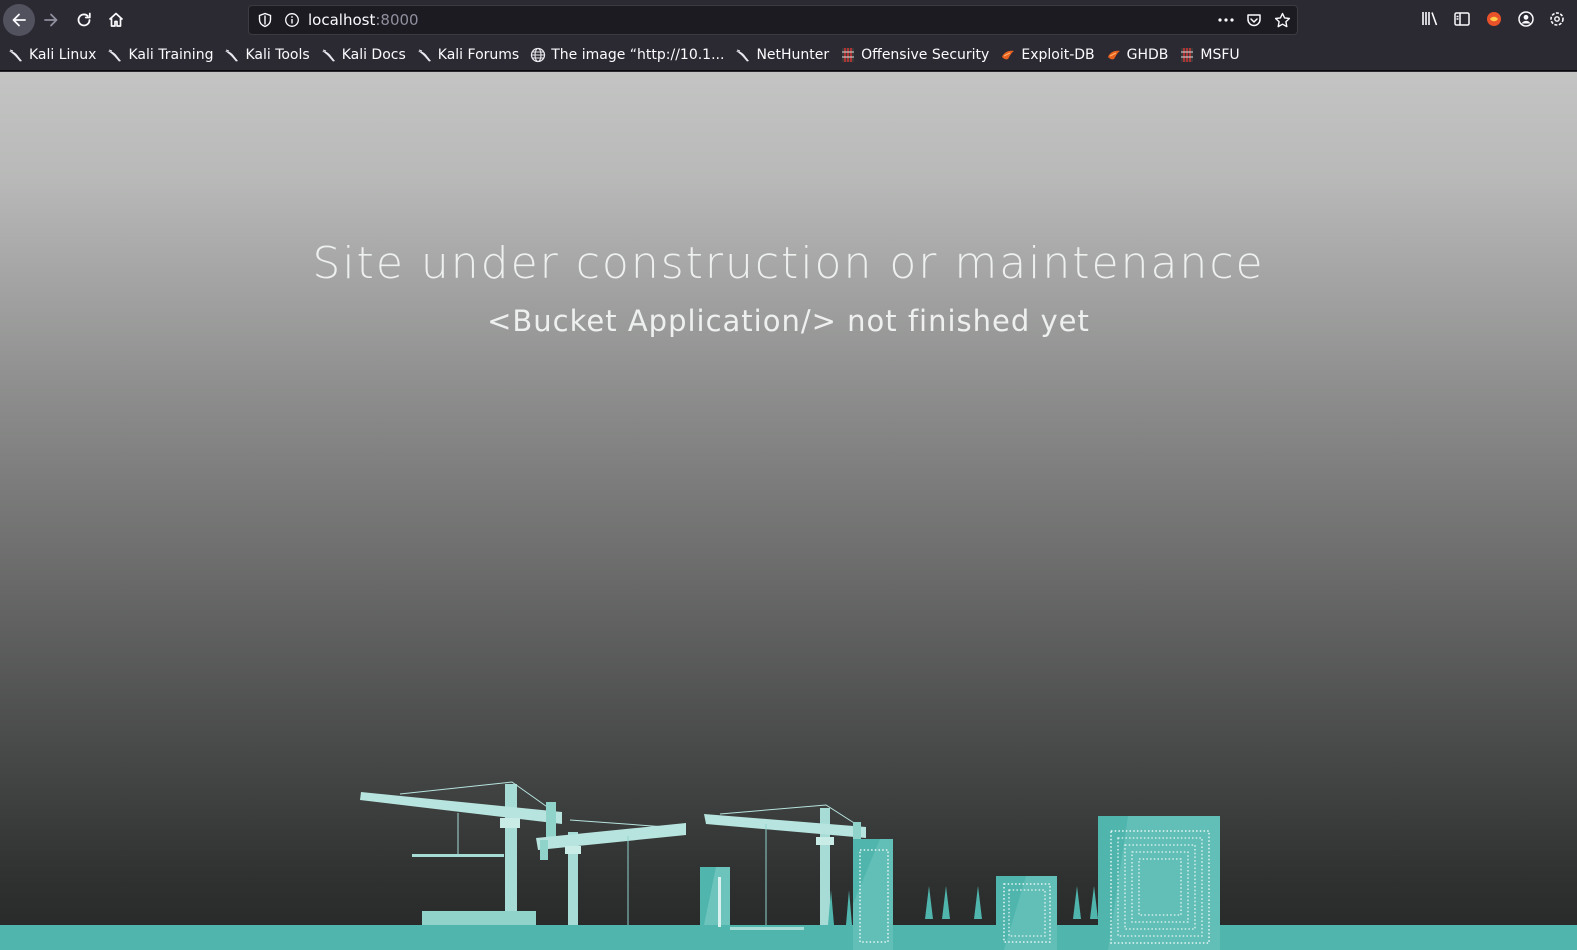  I want to click on globe-icon, so click(538, 55).